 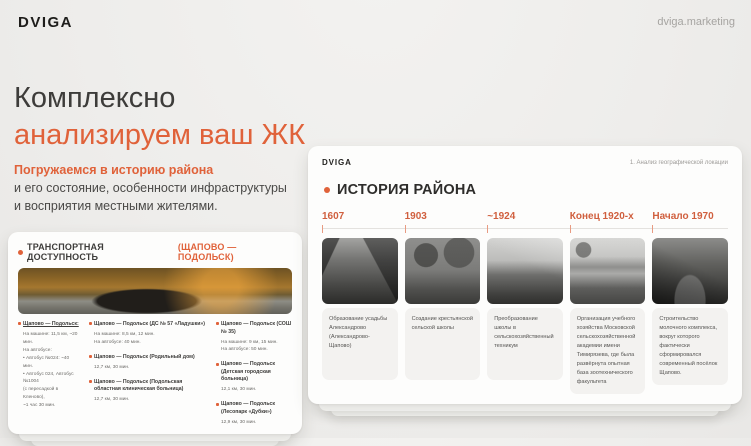 I want to click on timeline-date: Начало 1970, so click(x=683, y=216).